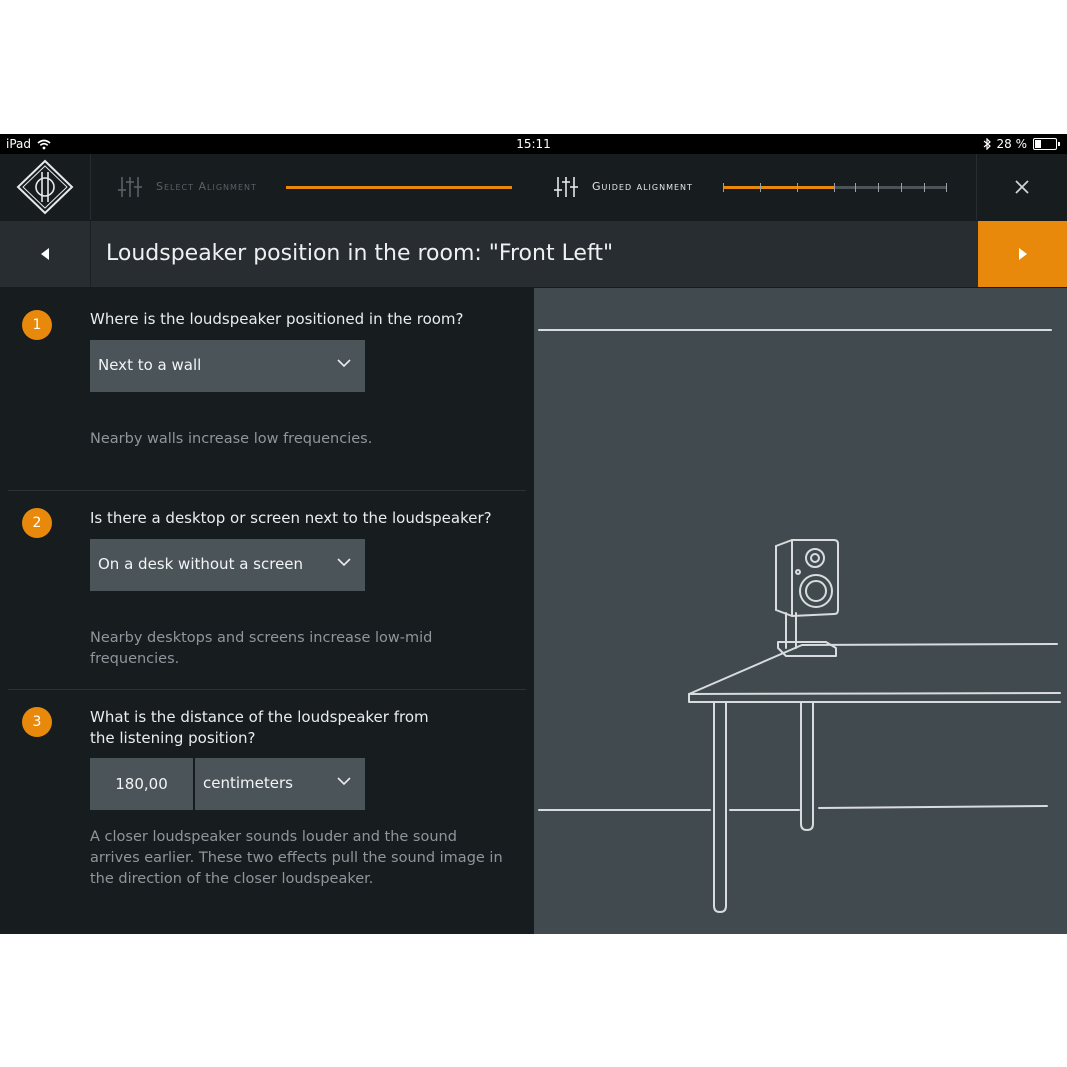 Image resolution: width=1067 pixels, height=1067 pixels. I want to click on question-3-badge: 3, so click(37, 722).